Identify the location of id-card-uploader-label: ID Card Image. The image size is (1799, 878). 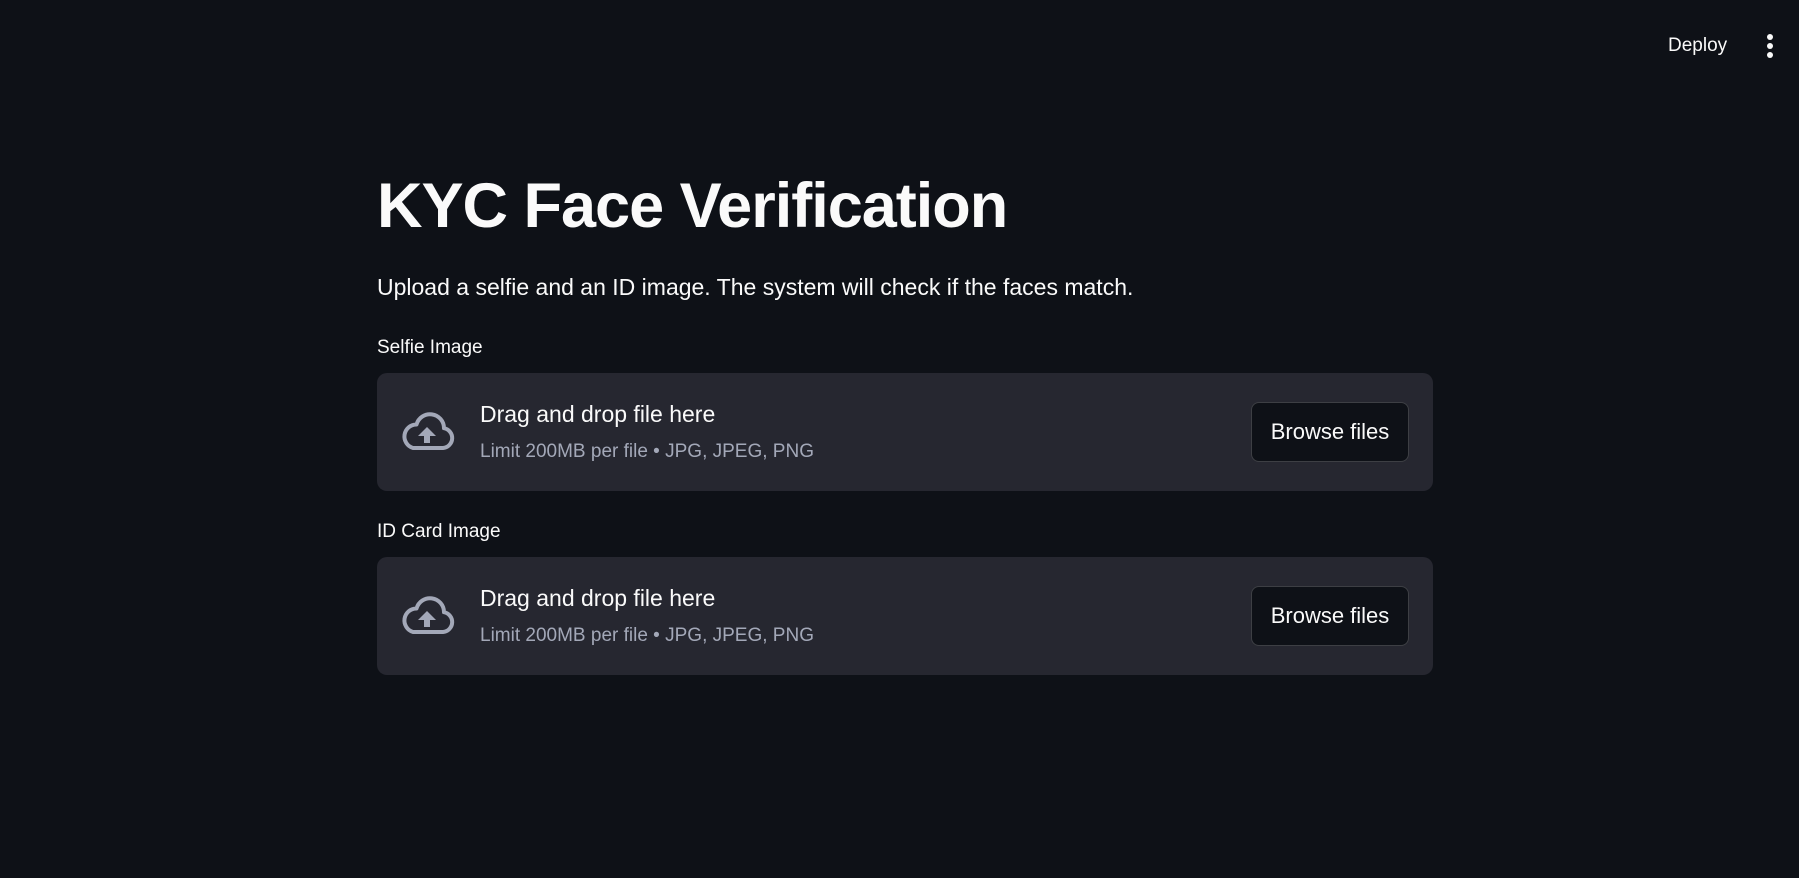
(439, 531).